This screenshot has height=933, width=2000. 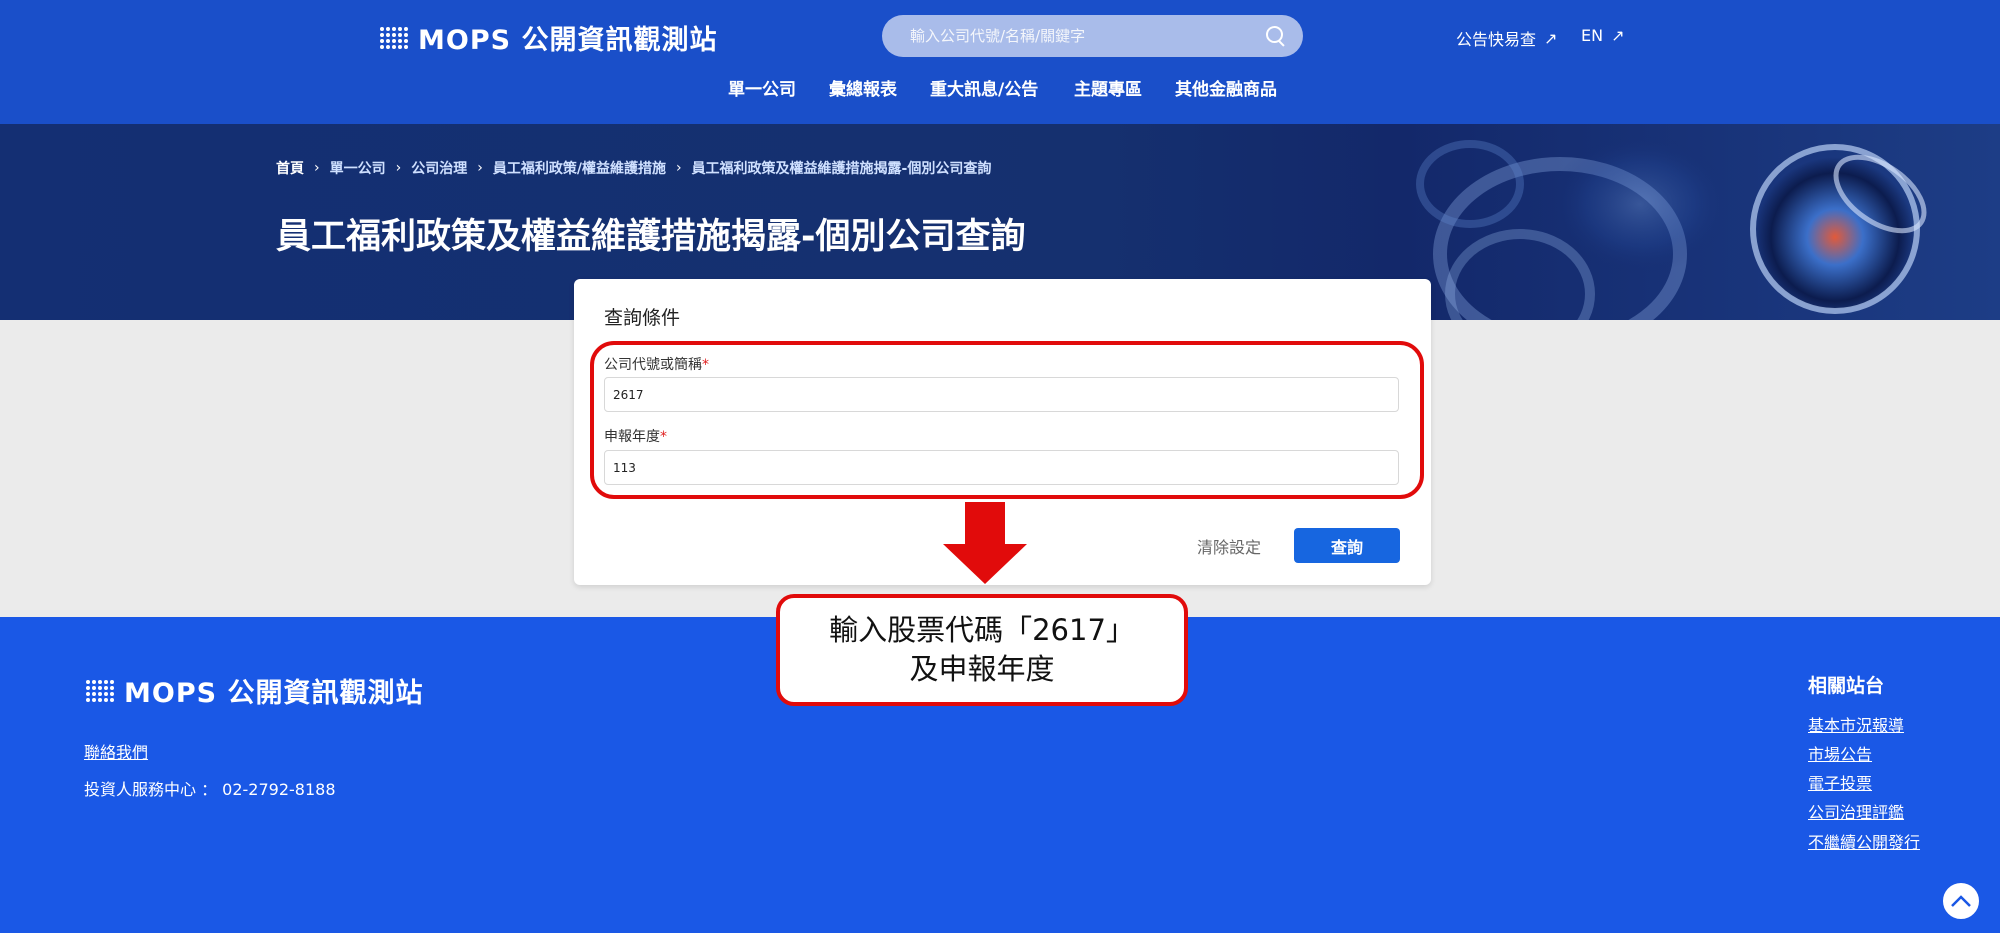 I want to click on breadcrumb-home: 首頁, so click(x=290, y=168).